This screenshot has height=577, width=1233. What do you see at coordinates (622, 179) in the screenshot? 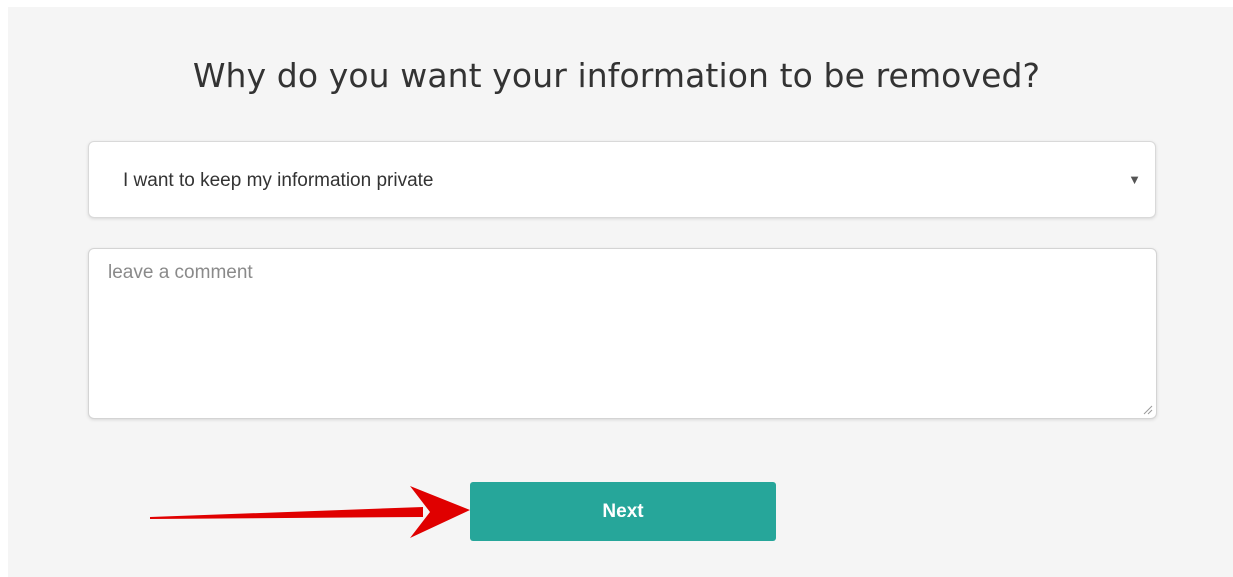
I see `reason-select: I want to keep my information private ▼` at bounding box center [622, 179].